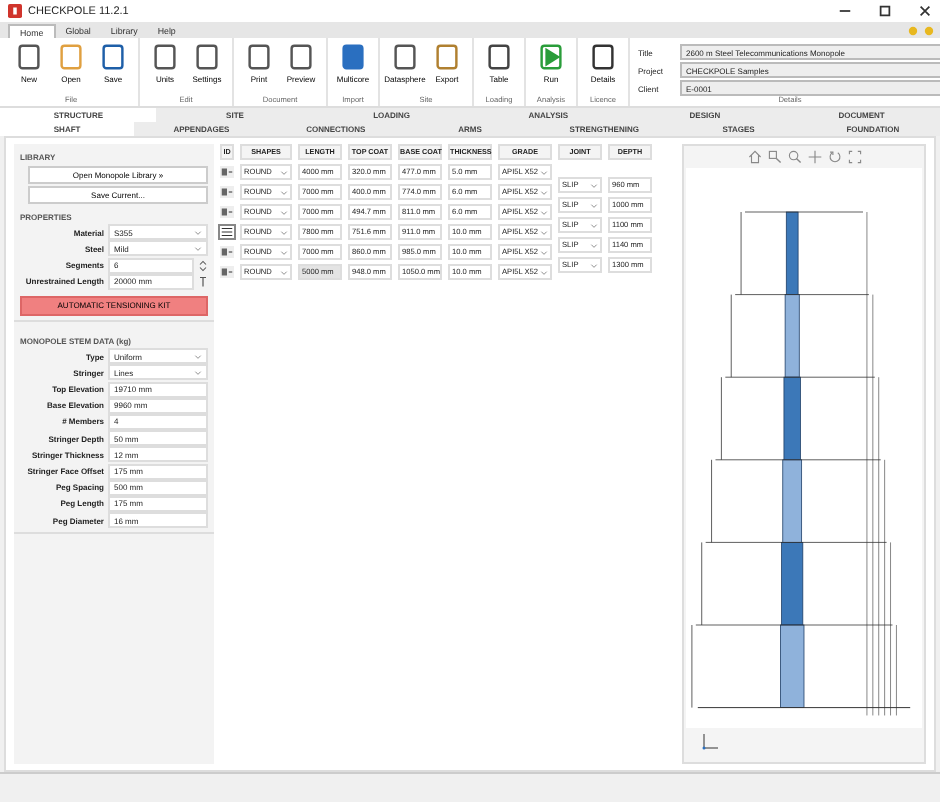 This screenshot has width=940, height=802. I want to click on maximize-icon, so click(885, 11).